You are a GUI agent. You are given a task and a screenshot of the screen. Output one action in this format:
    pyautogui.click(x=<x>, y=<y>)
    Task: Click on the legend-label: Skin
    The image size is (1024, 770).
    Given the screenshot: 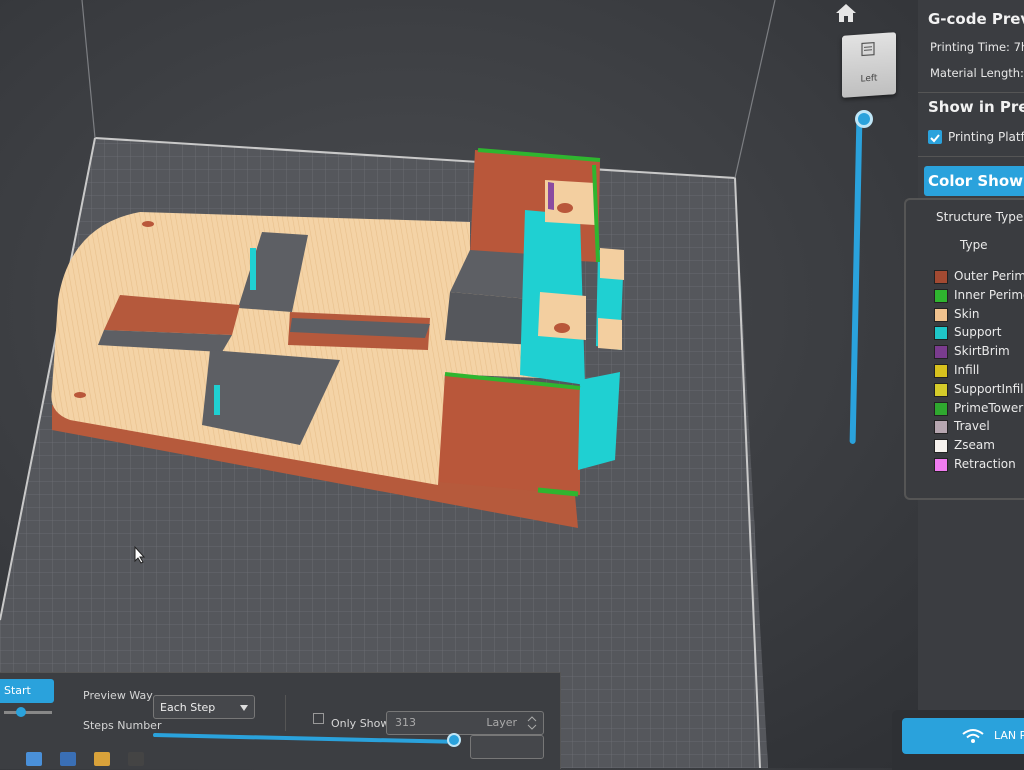 What is the action you would take?
    pyautogui.click(x=967, y=313)
    